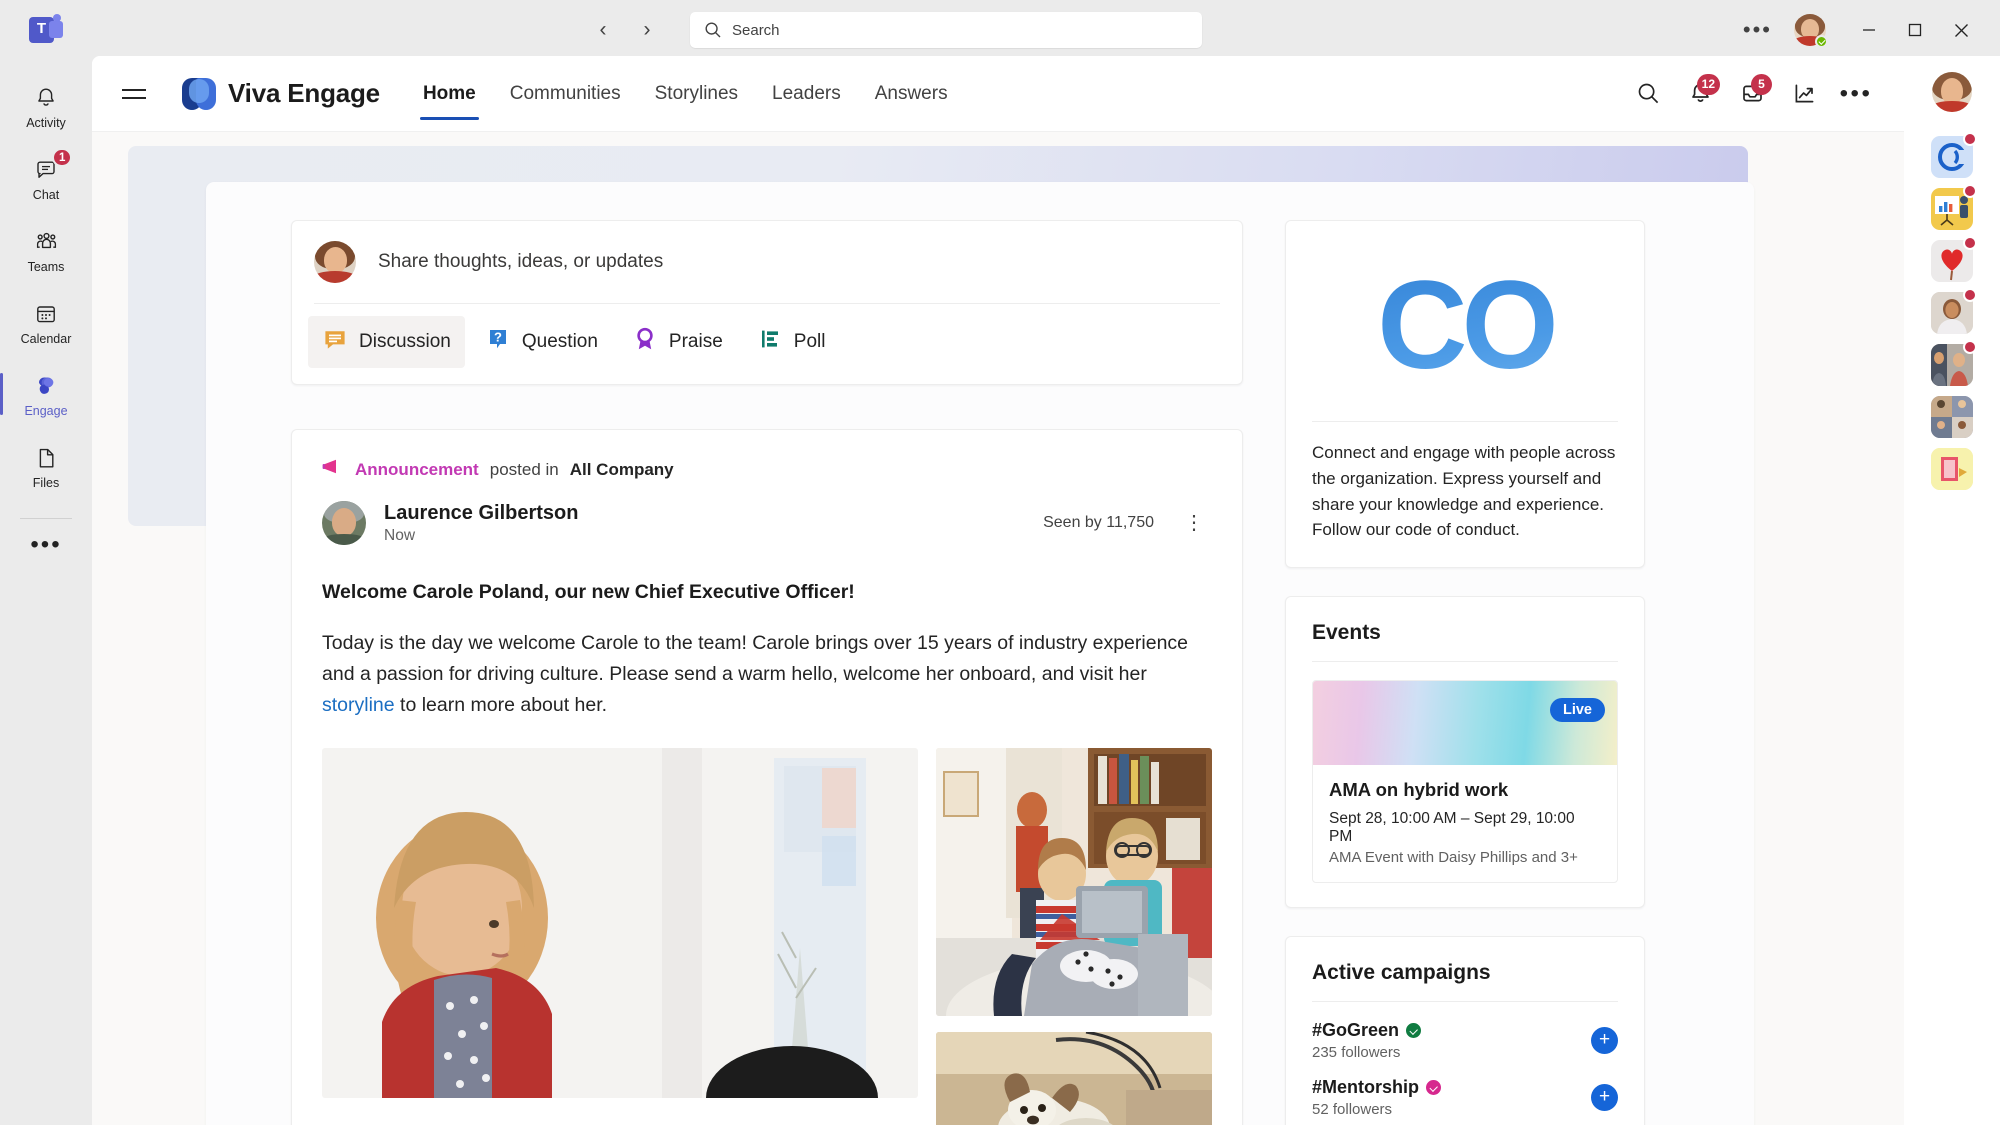 Image resolution: width=2000 pixels, height=1125 pixels. What do you see at coordinates (1194, 523) in the screenshot?
I see `post-more-options-icon: ⋮` at bounding box center [1194, 523].